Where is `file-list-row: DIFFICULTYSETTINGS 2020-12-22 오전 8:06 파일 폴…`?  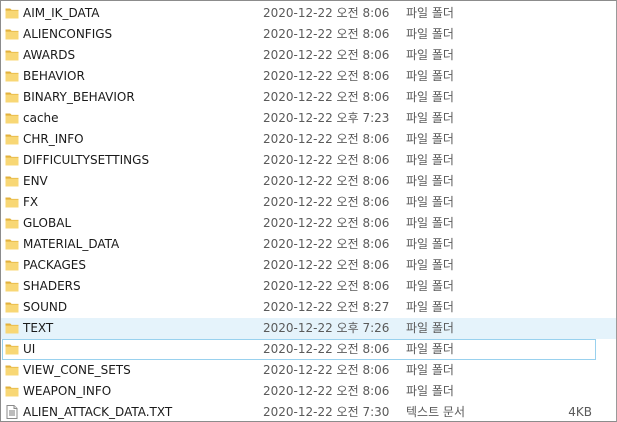 file-list-row: DIFFICULTYSETTINGS 2020-12-22 오전 8:06 파일 폴… is located at coordinates (308, 160).